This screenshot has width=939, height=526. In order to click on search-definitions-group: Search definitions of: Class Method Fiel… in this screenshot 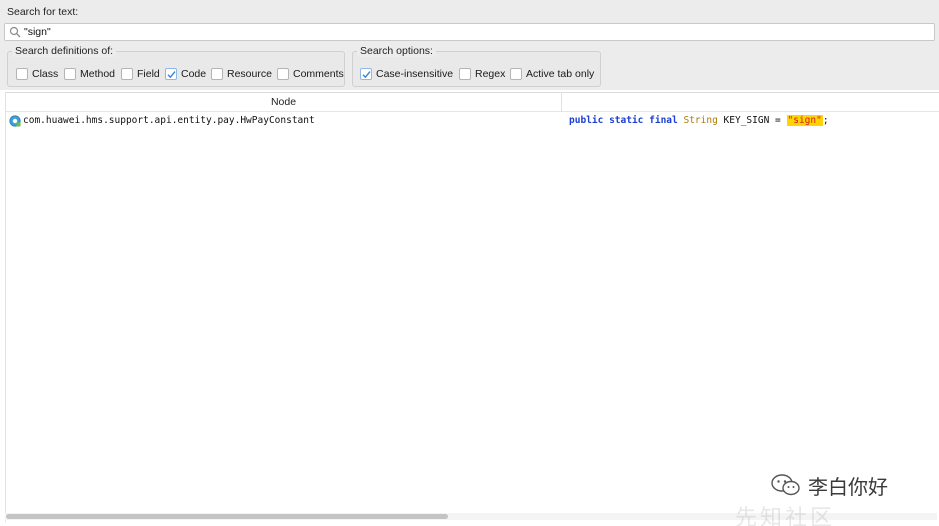, I will do `click(176, 66)`.